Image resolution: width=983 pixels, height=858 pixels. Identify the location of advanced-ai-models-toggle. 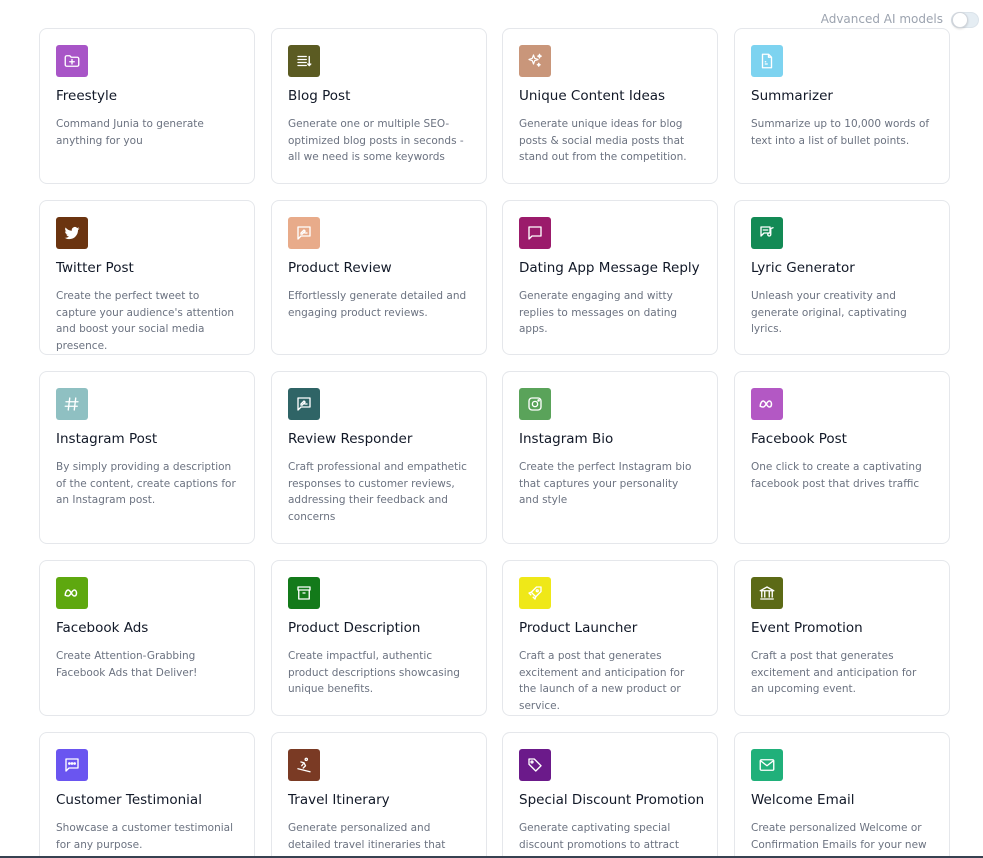
(965, 20).